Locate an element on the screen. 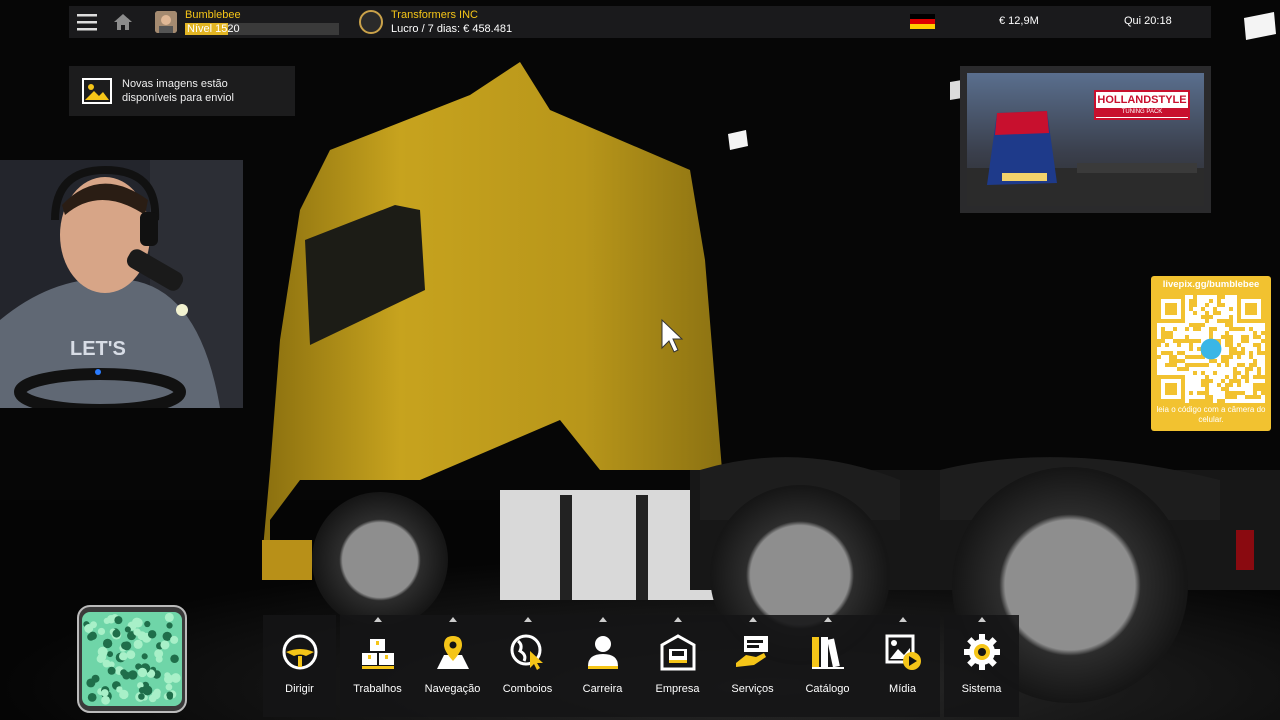  game-time: Qui 20:18 is located at coordinates (1148, 21).